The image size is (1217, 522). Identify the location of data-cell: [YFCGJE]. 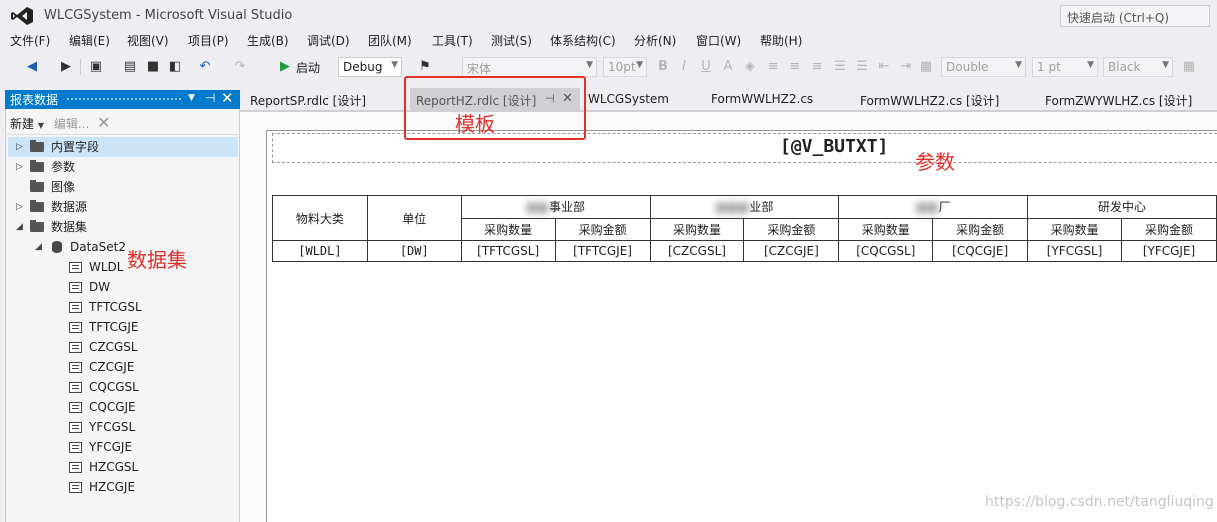
(1169, 251).